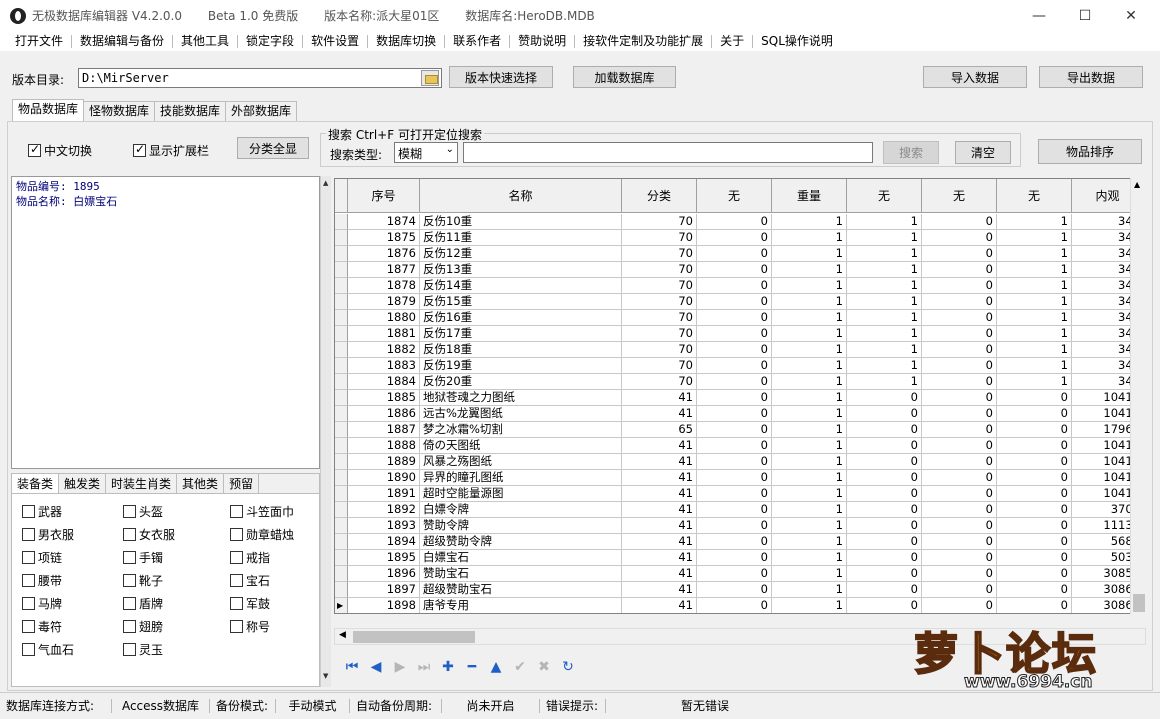 The height and width of the screenshot is (719, 1160). I want to click on table-row: 1894 超级赞助令牌 41 0 1 0 0 0 5687, so click(739, 542).